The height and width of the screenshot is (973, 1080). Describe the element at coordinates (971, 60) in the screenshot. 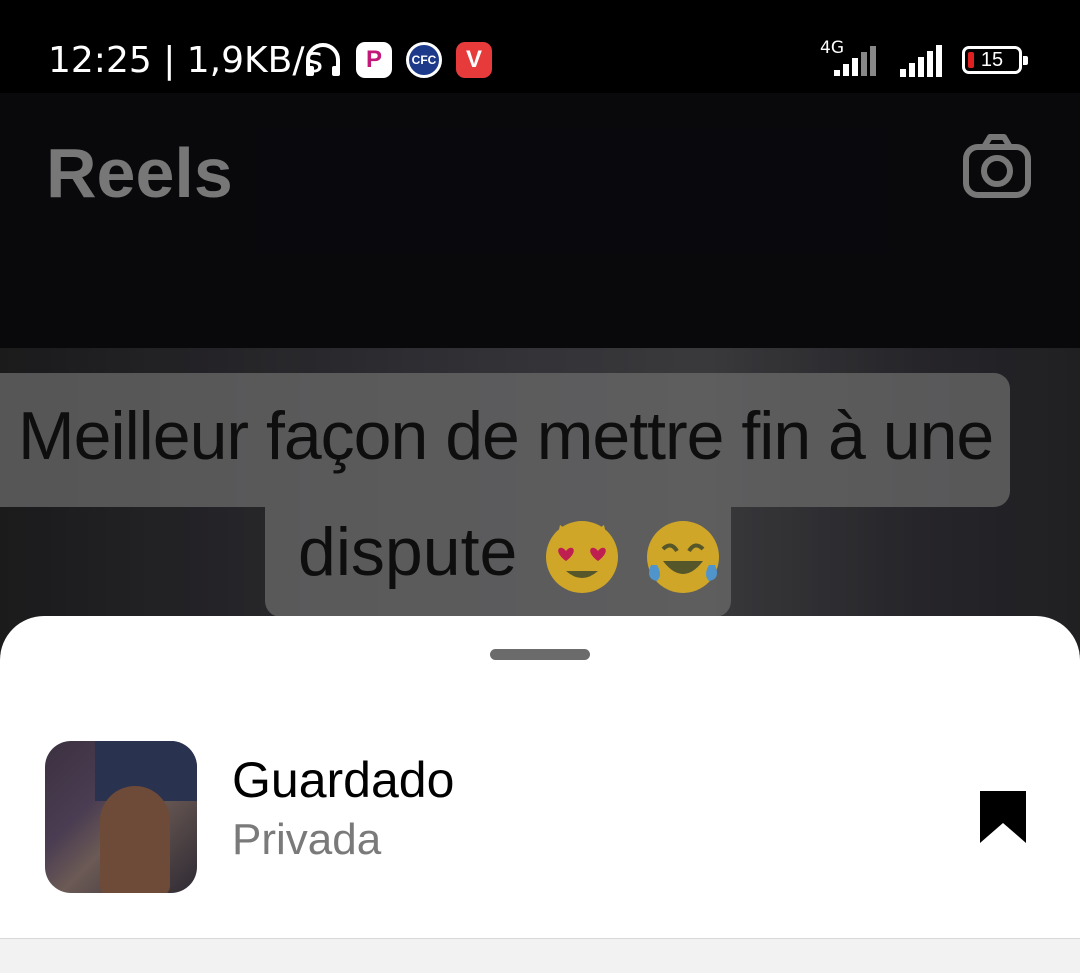

I see `battery-level` at that location.